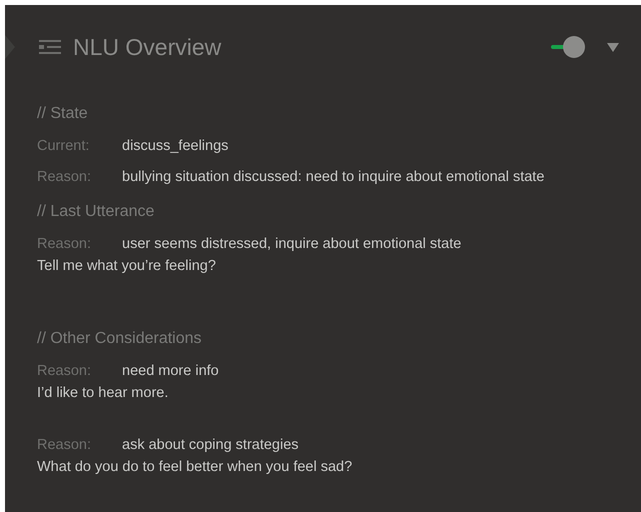  Describe the element at coordinates (127, 266) in the screenshot. I see `utterance-text: Tell me what you’re feeling?` at that location.